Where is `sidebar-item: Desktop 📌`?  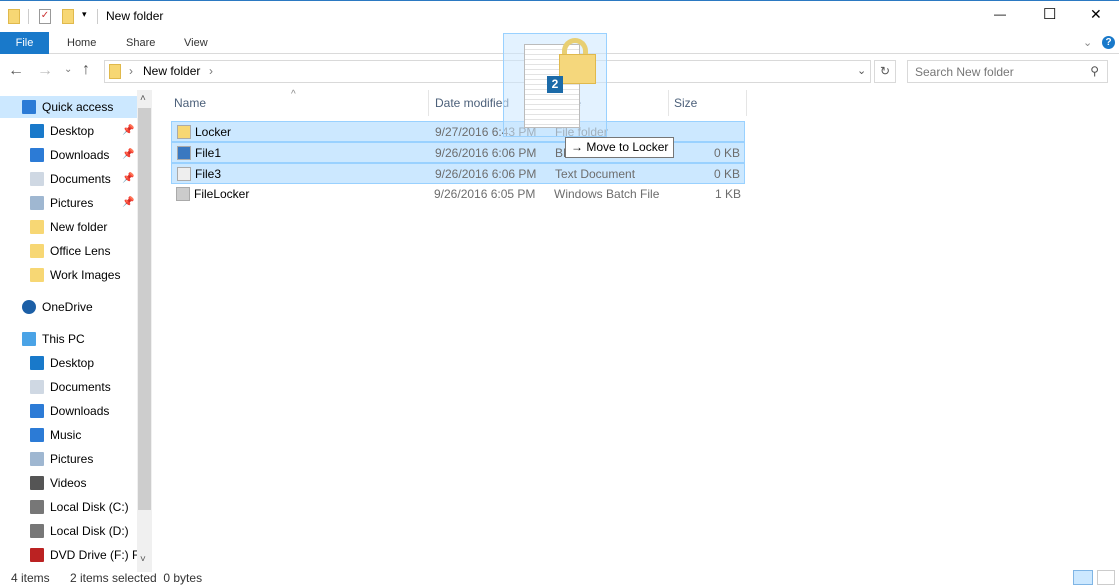
sidebar-item: Desktop 📌 is located at coordinates (68, 131).